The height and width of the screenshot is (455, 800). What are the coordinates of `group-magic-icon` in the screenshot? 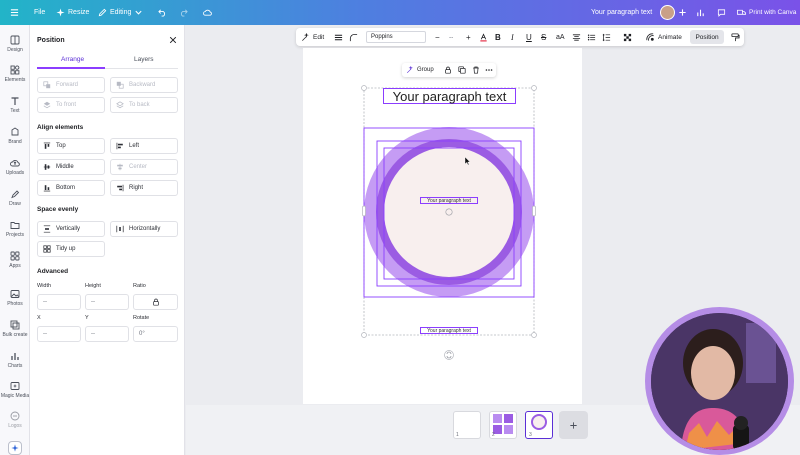 It's located at (409, 70).